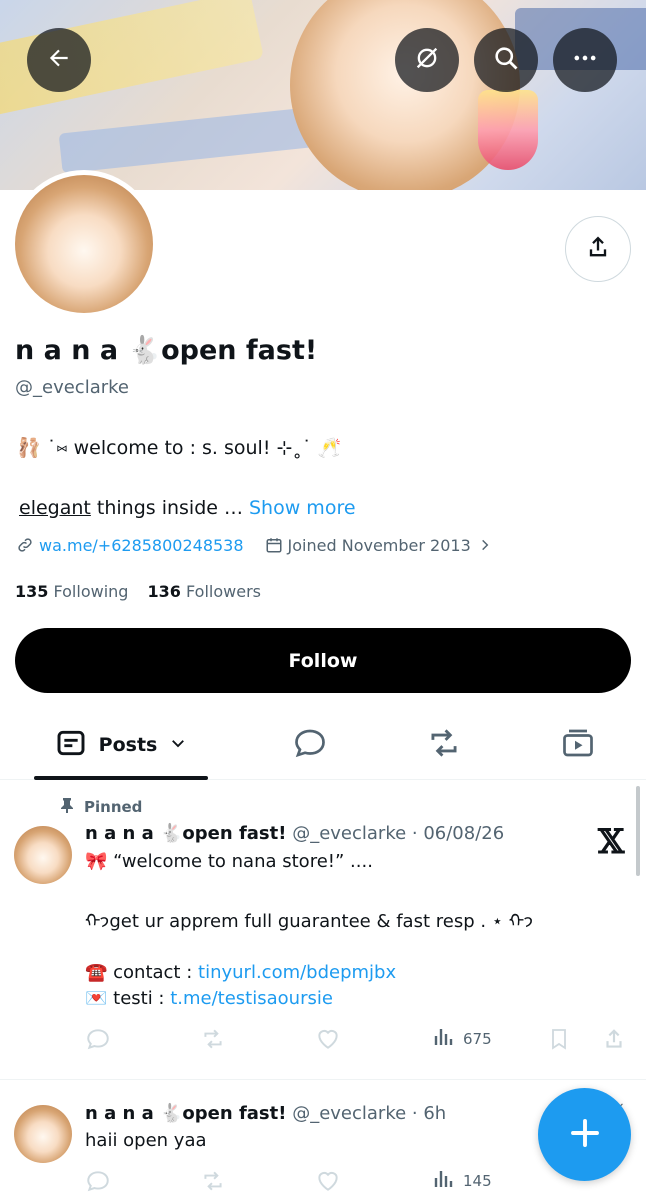 The height and width of the screenshot is (1199, 646). I want to click on privacy-button, so click(427, 60).